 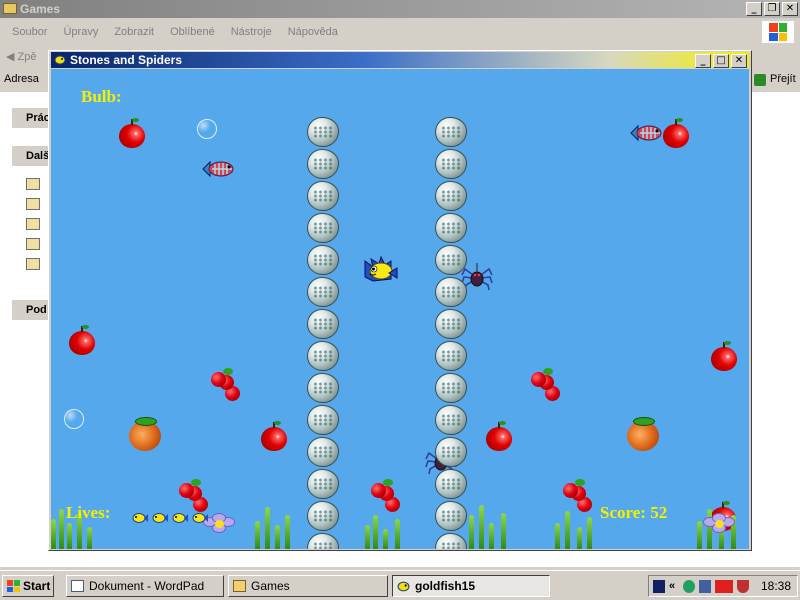 What do you see at coordinates (251, 32) in the screenshot?
I see `menu-nastroje: Nástroje` at bounding box center [251, 32].